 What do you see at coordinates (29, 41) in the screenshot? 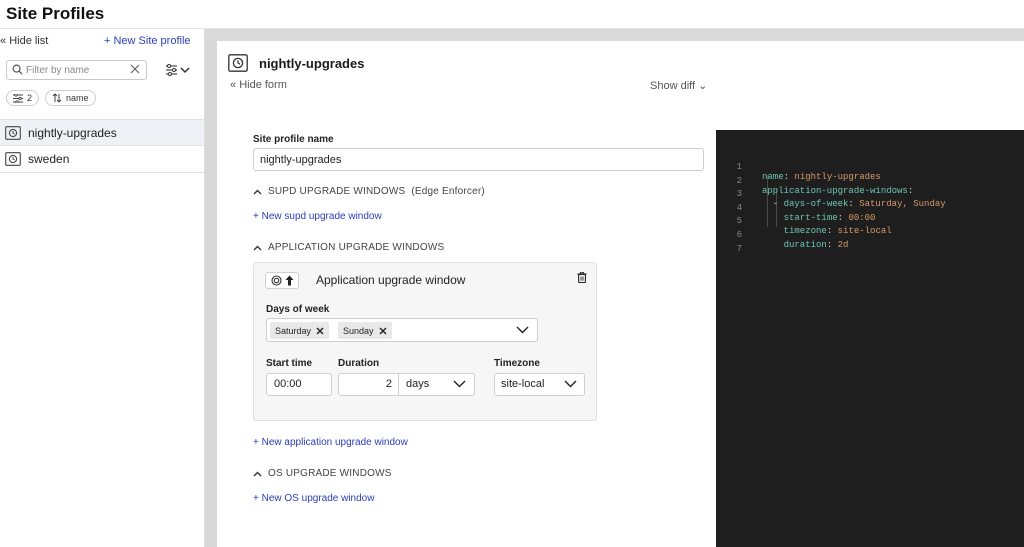
I see `hide-list-label: Hide list` at bounding box center [29, 41].